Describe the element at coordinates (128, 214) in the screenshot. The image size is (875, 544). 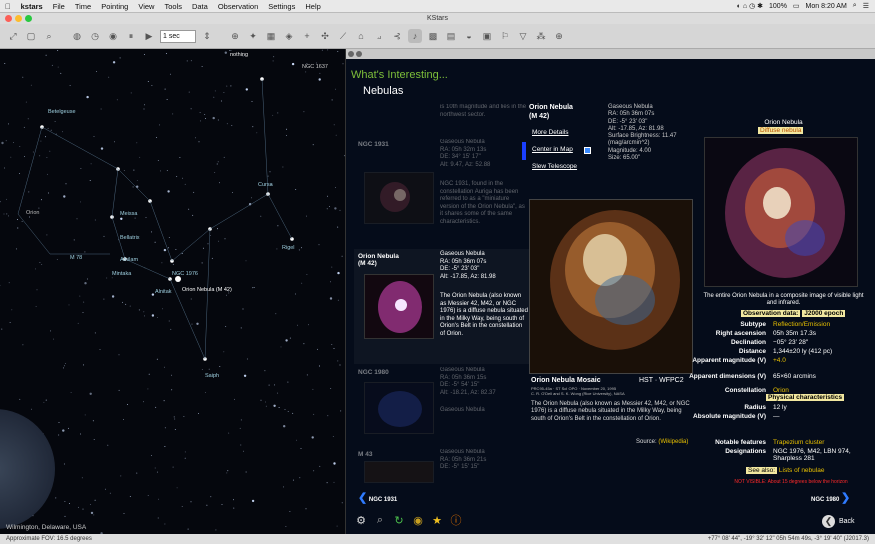
I see `star-label-meissa: Meissa` at that location.